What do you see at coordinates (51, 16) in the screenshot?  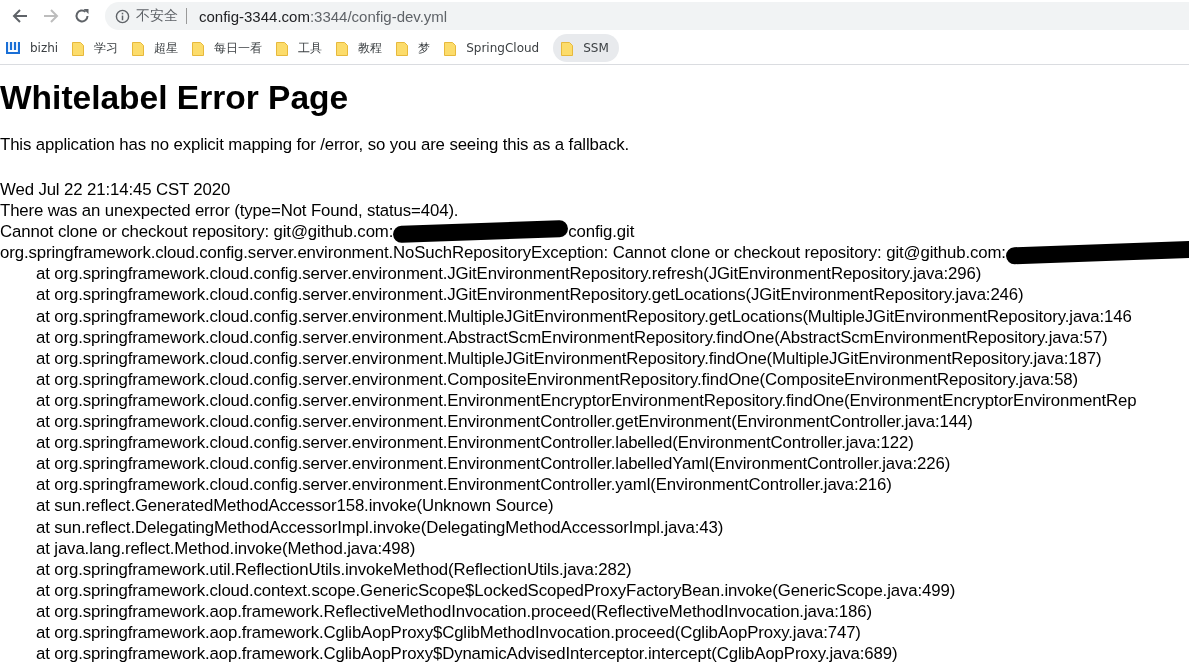 I see `forward-arrow-icon` at bounding box center [51, 16].